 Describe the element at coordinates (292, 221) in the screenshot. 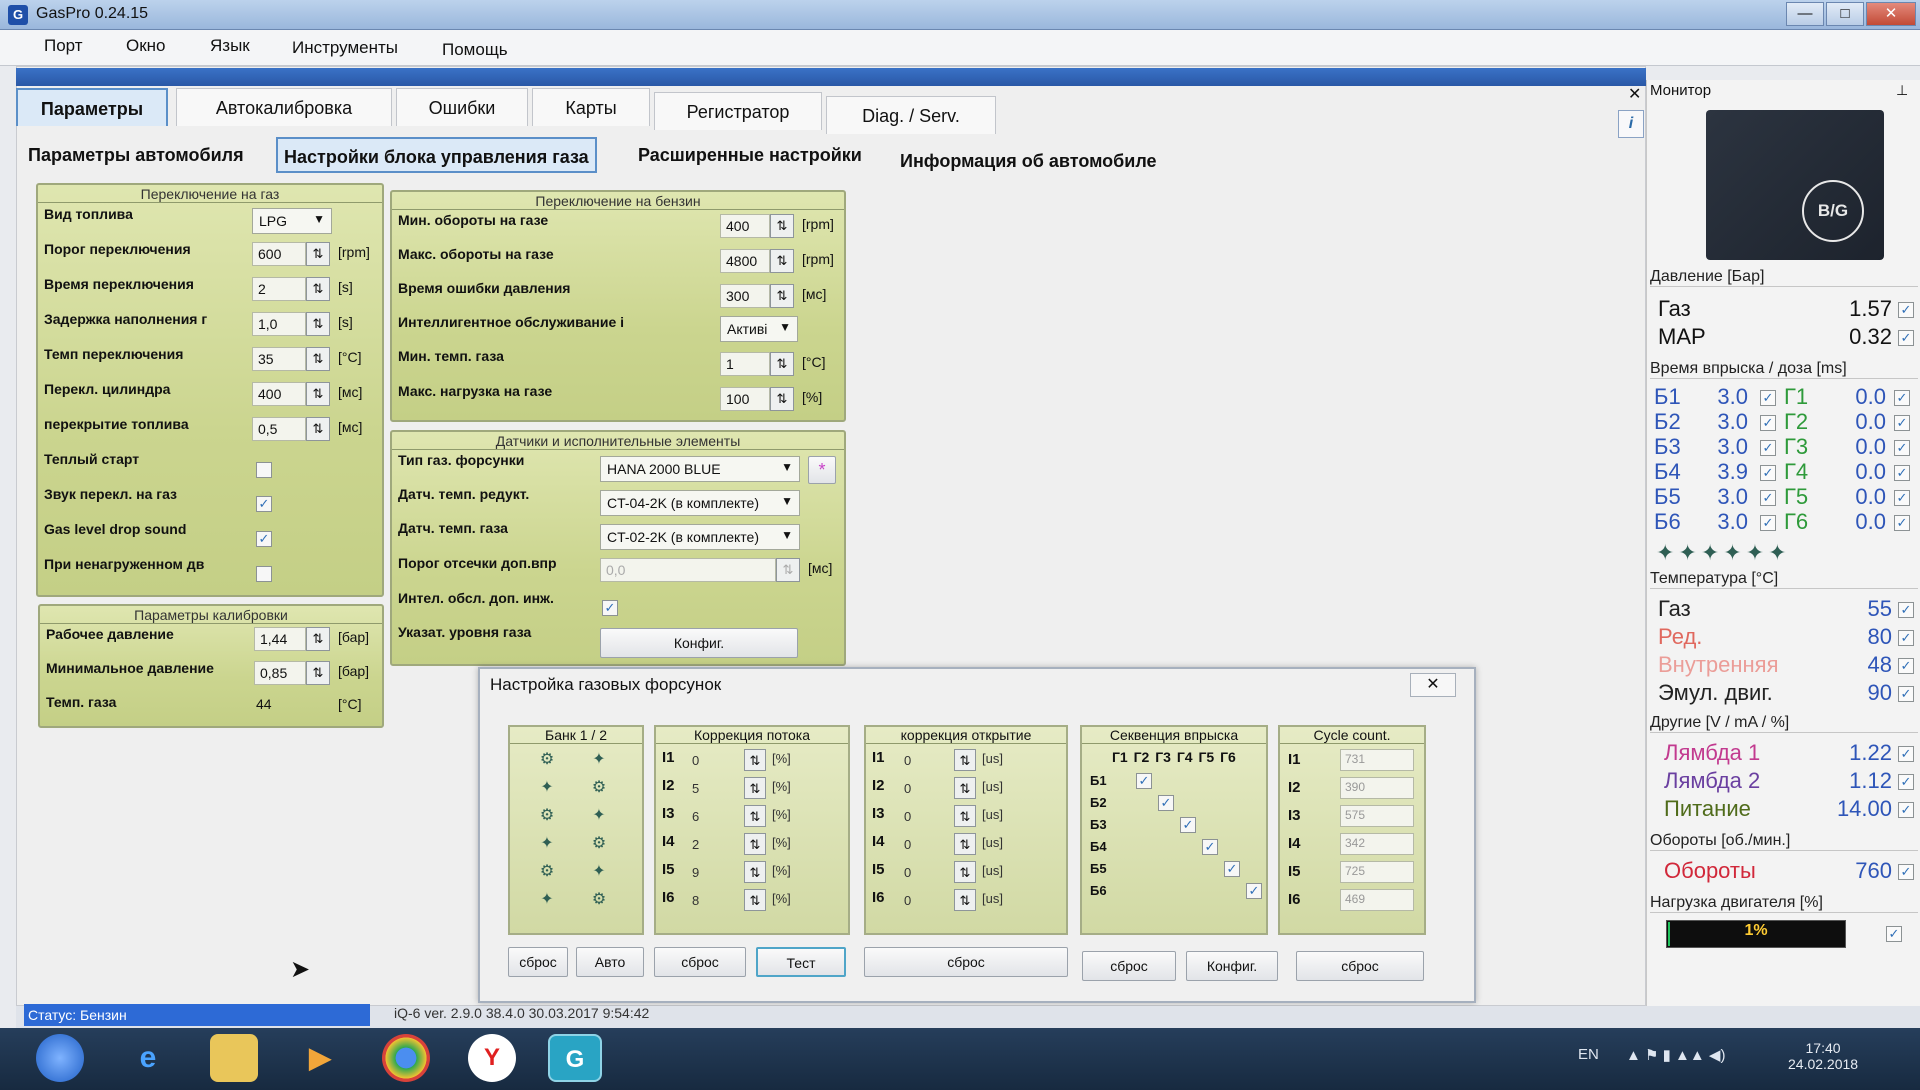

I see `fuel-type-select: LPG ▼` at that location.